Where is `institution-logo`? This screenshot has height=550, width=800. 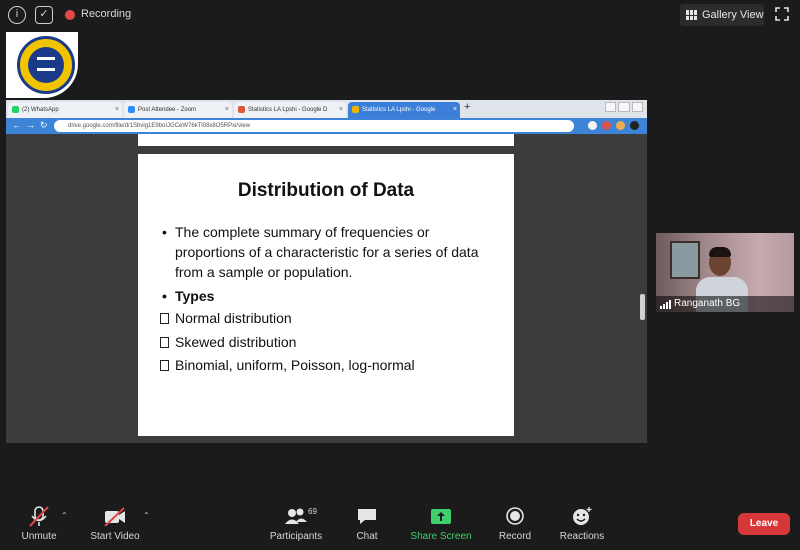
institution-logo is located at coordinates (42, 65).